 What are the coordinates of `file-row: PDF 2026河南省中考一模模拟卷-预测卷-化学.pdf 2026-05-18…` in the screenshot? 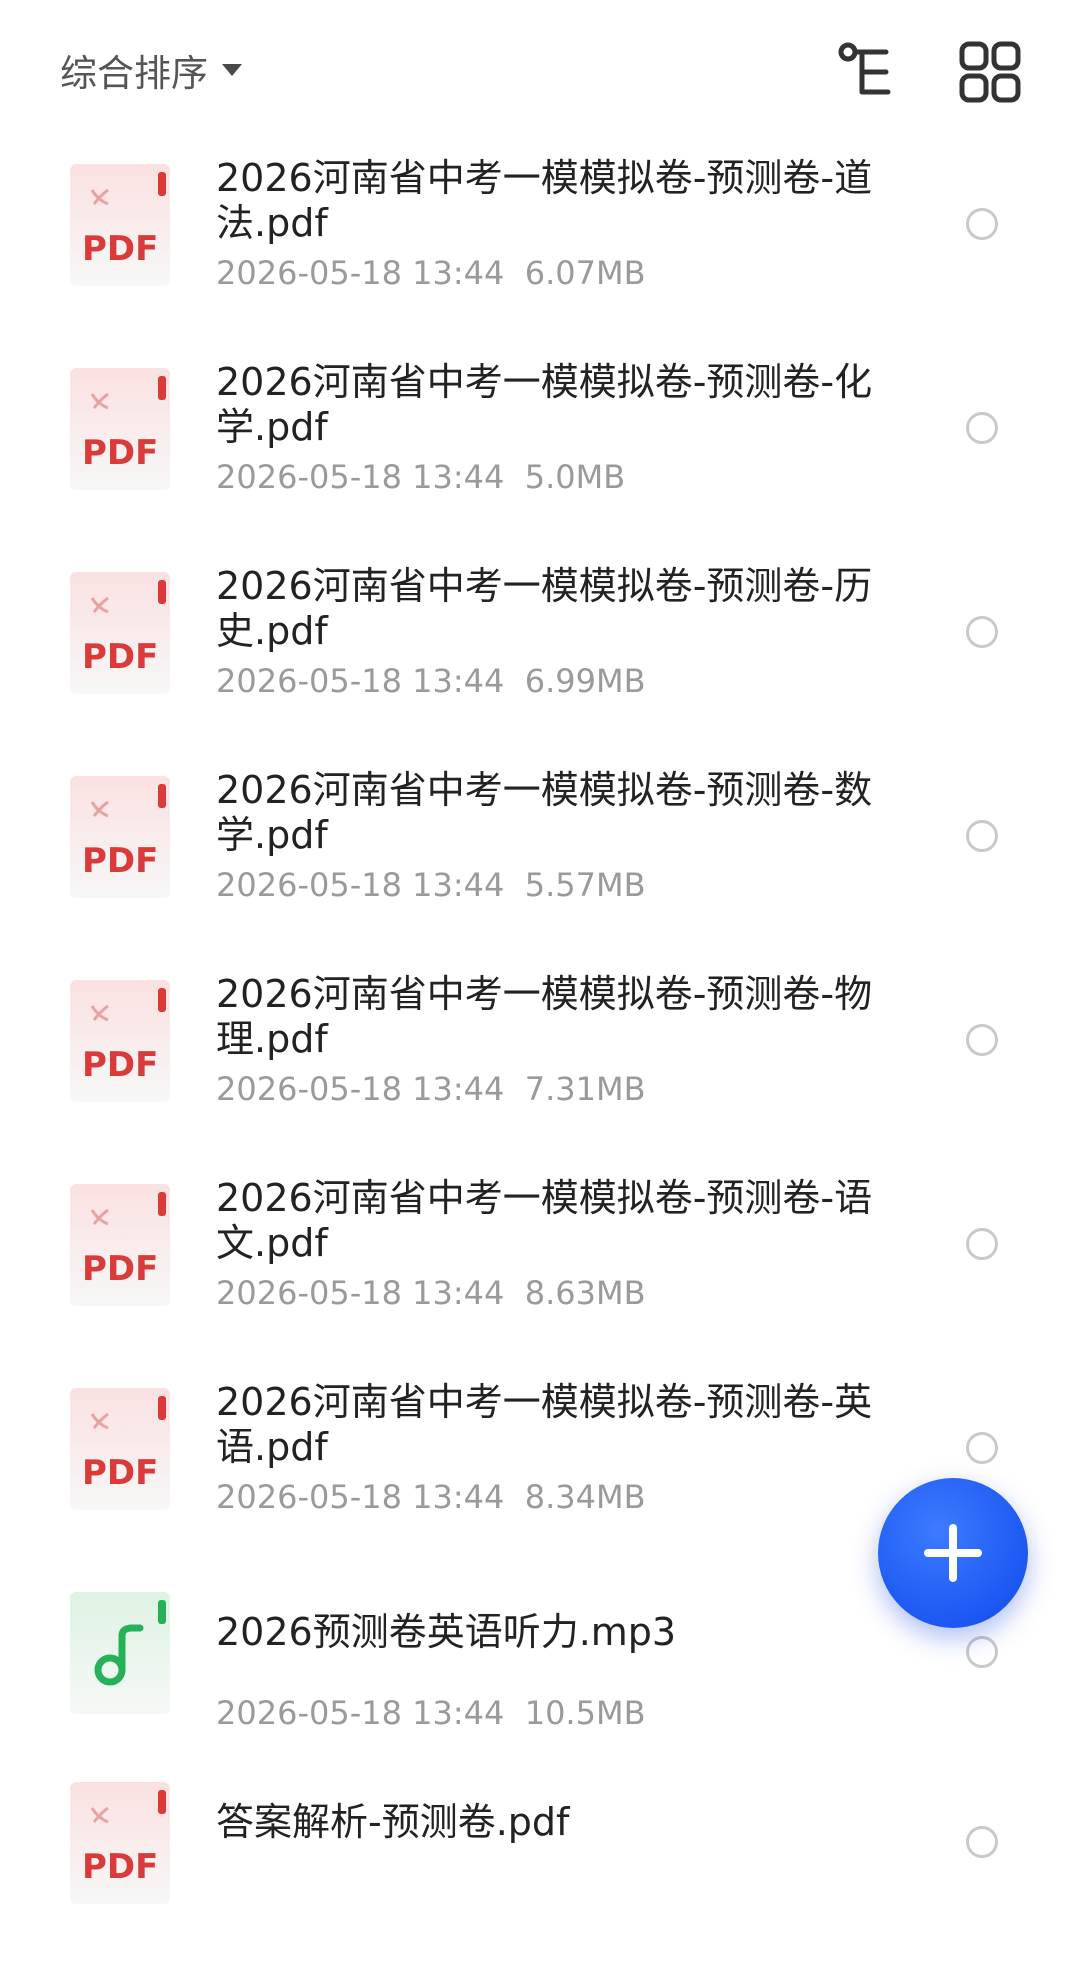 It's located at (540, 450).